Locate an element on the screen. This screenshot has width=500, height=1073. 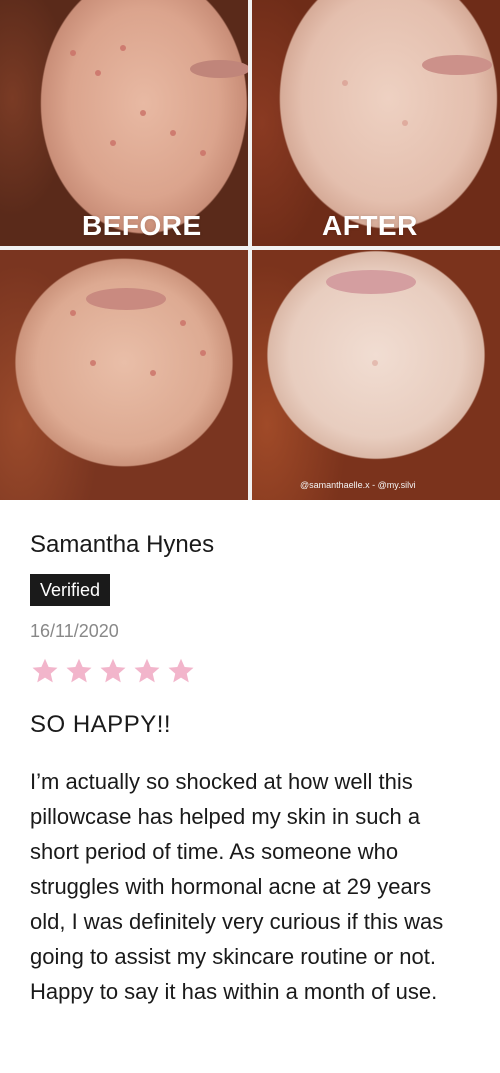
after-photo-bottom is located at coordinates (376, 375).